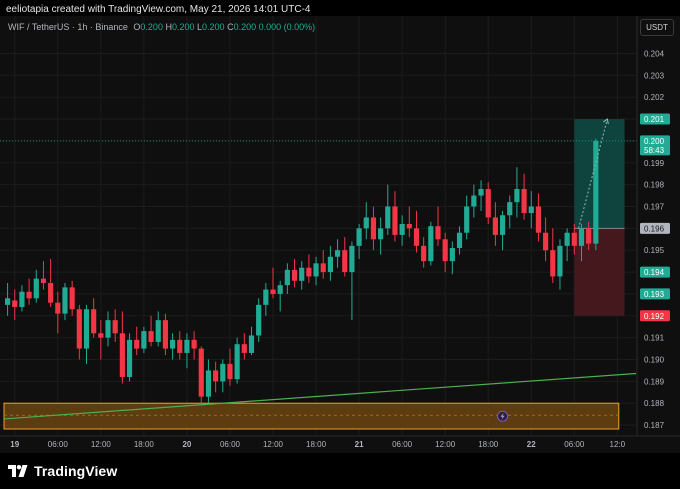  What do you see at coordinates (654, 163) in the screenshot?
I see `price-tick-label: 0.199` at bounding box center [654, 163].